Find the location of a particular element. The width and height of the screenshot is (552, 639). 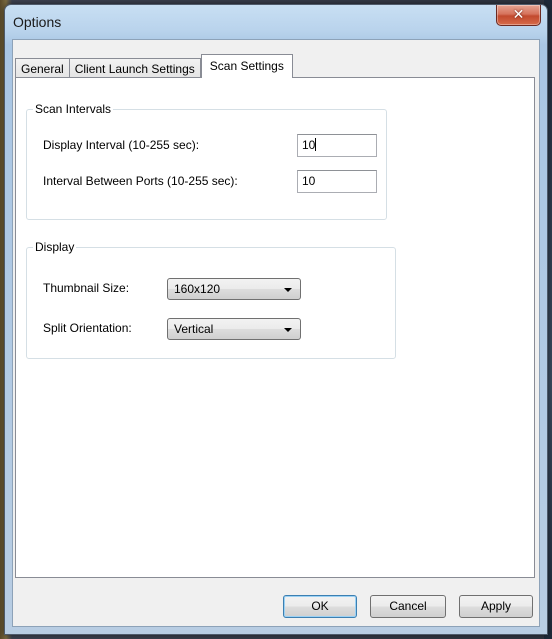

display-group-label: Display is located at coordinates (55, 247).